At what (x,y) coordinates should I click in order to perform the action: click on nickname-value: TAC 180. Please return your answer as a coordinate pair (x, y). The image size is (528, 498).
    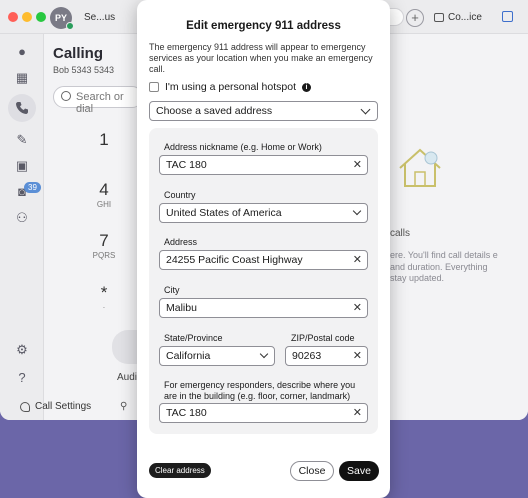
    Looking at the image, I should click on (186, 165).